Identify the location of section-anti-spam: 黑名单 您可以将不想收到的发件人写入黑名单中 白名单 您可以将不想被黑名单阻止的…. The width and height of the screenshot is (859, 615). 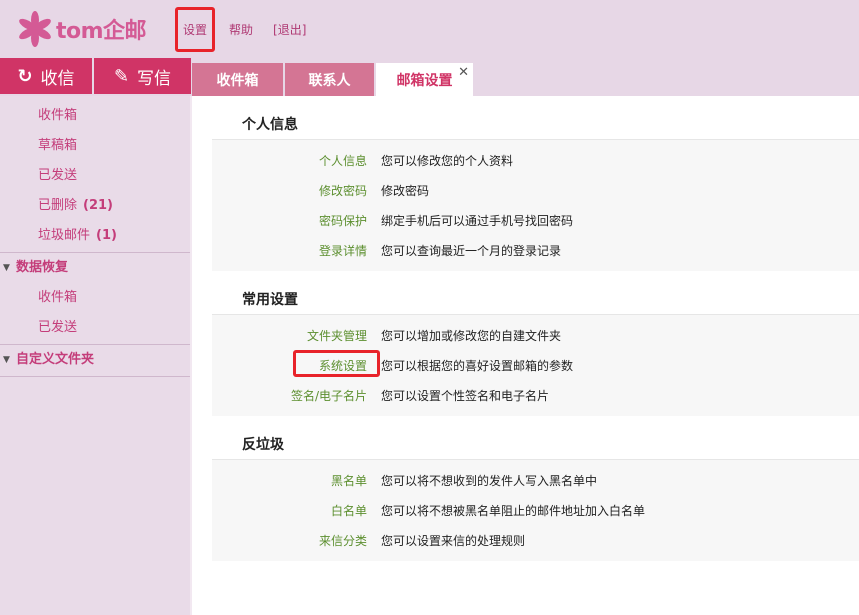
(535, 510).